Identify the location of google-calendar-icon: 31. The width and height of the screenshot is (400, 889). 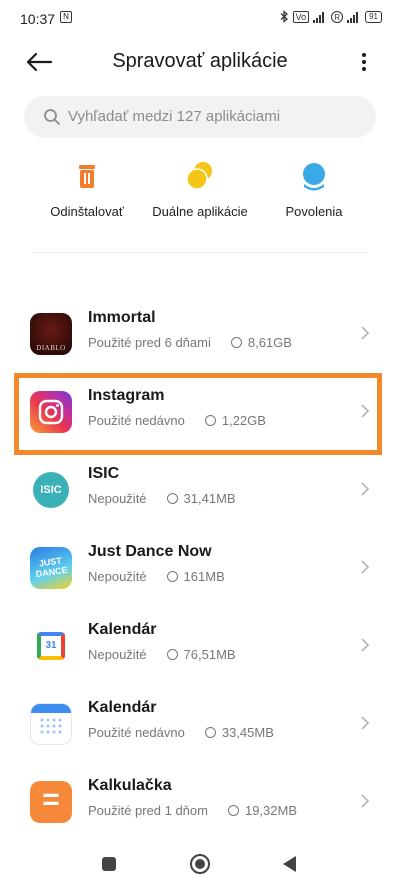
(51, 646).